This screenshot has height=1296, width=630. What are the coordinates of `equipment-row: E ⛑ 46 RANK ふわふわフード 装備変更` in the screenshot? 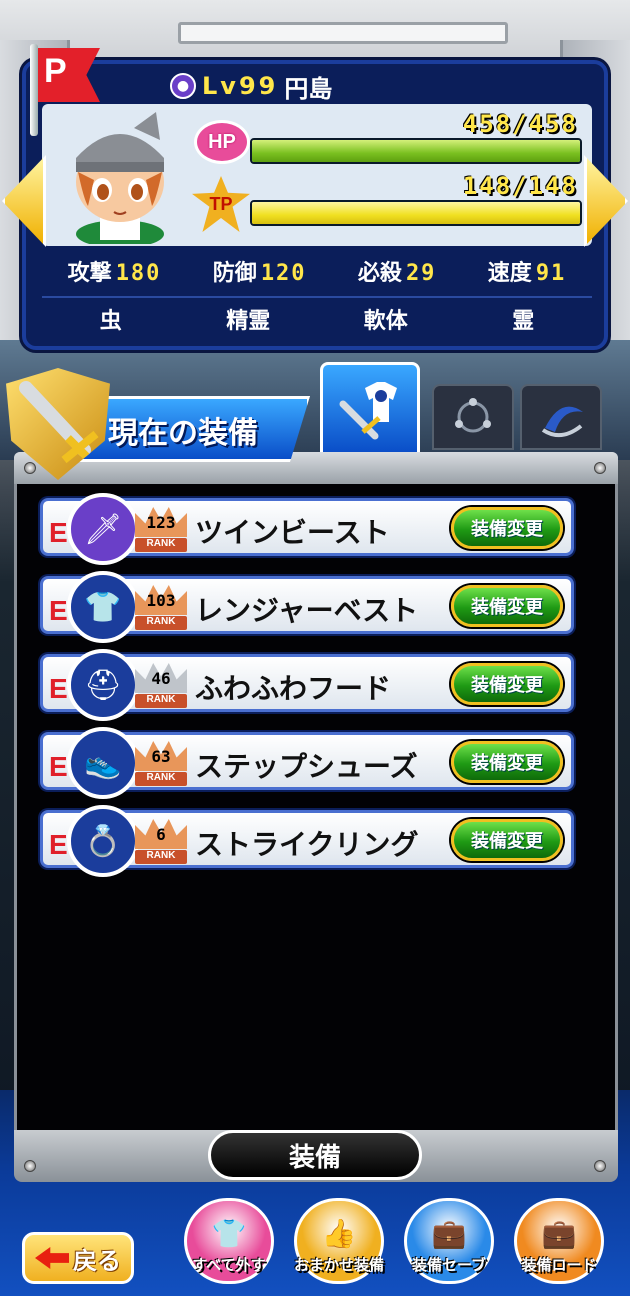 It's located at (307, 685).